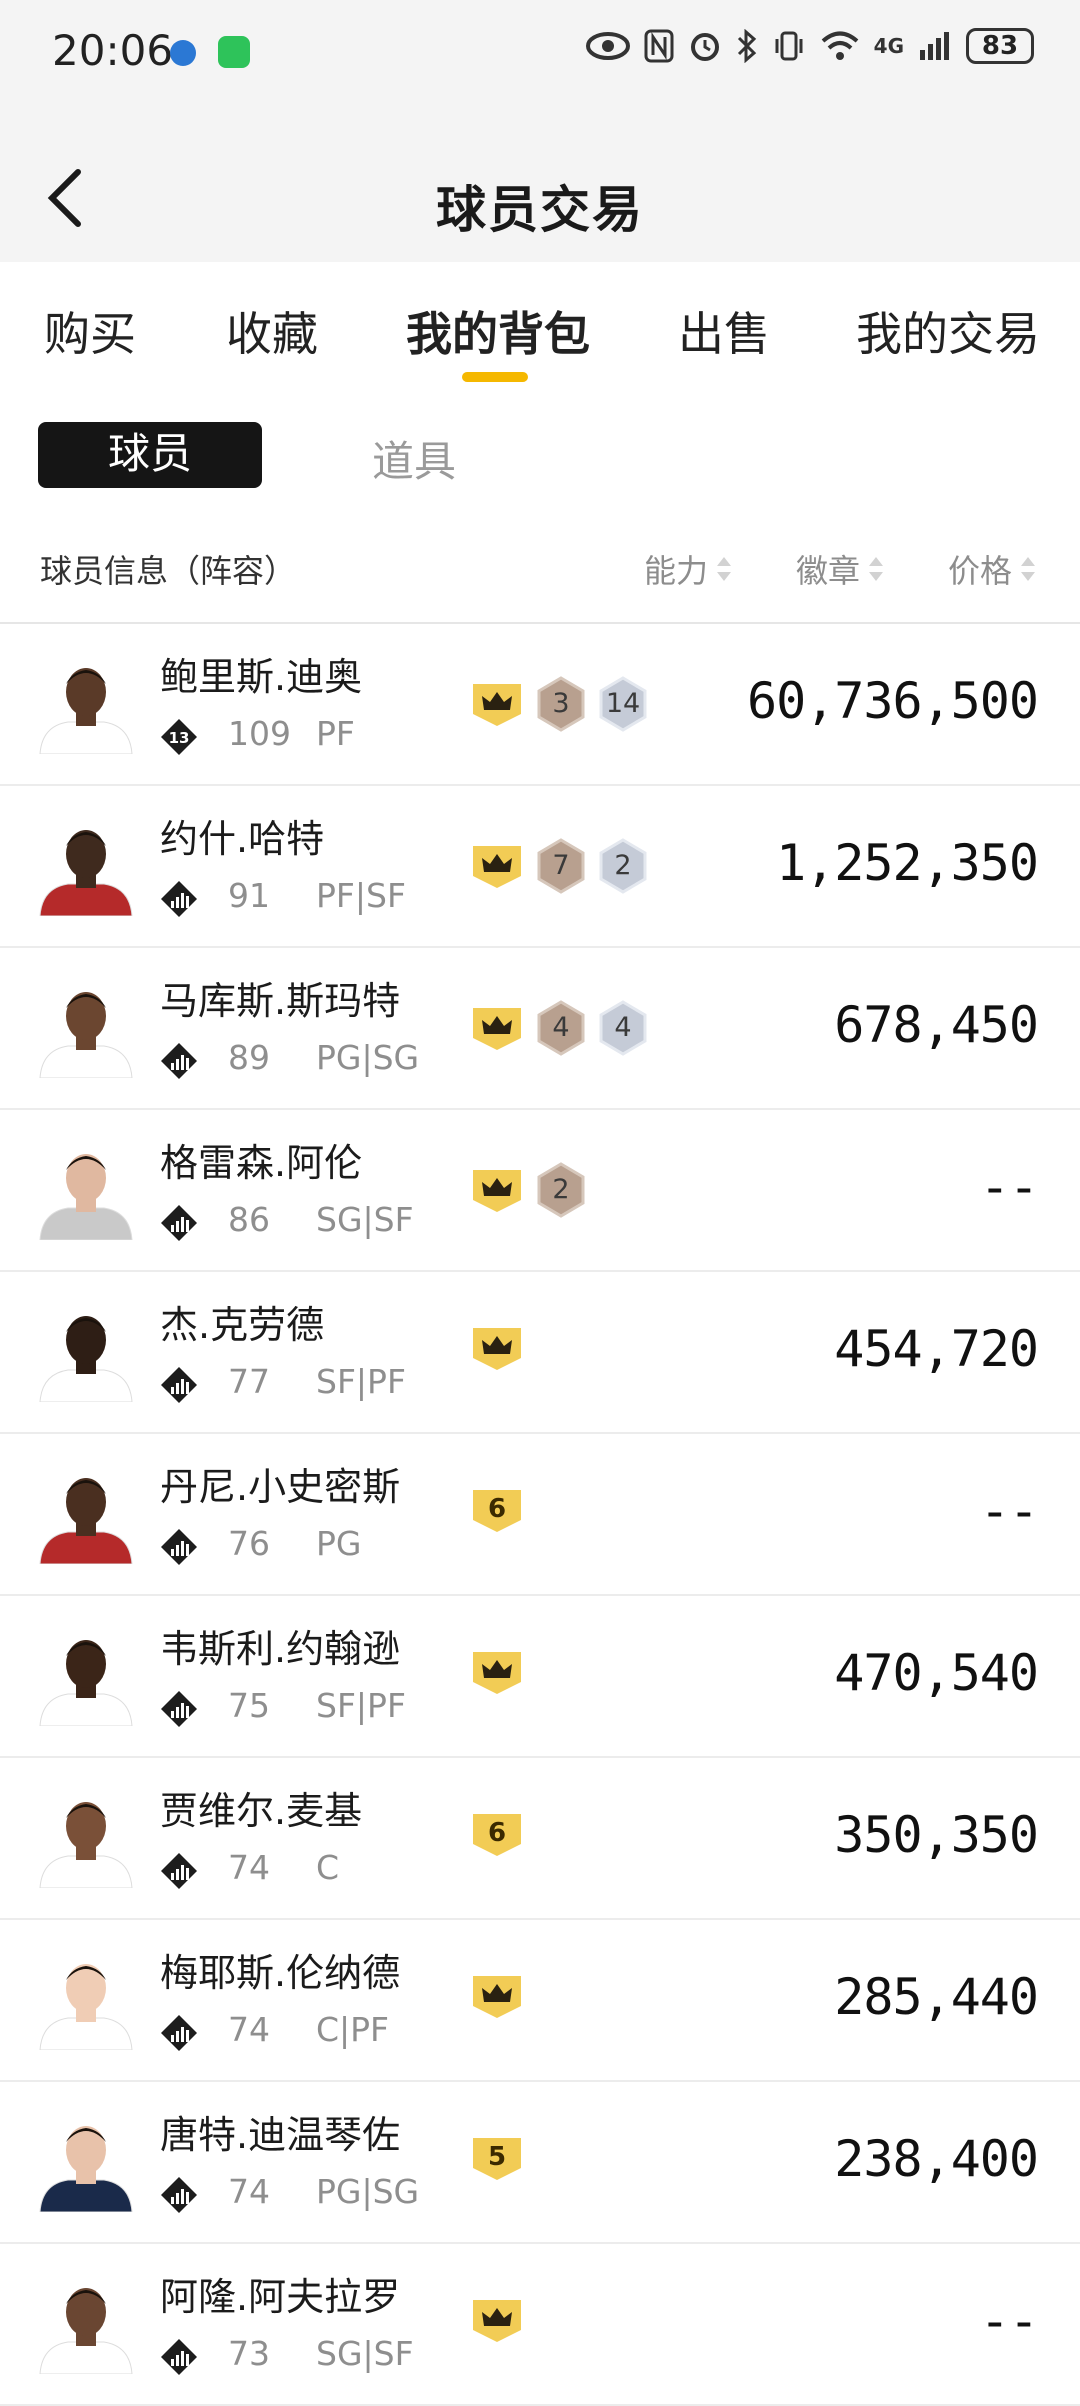 Image resolution: width=1080 pixels, height=2406 pixels. What do you see at coordinates (528, 1190) in the screenshot?
I see `badge-group: 2` at bounding box center [528, 1190].